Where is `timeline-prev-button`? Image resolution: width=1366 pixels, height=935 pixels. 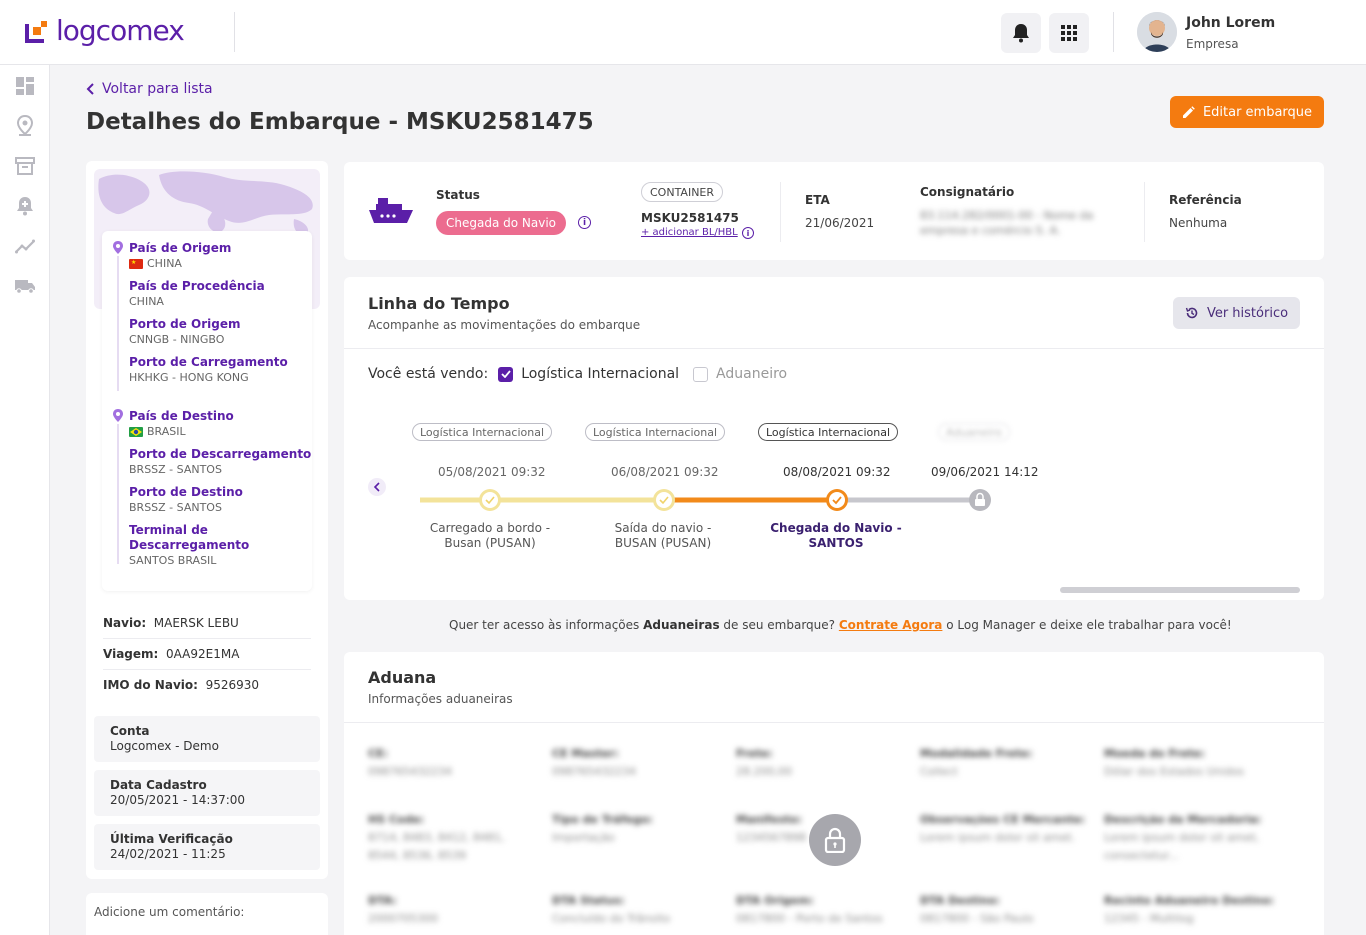
timeline-prev-button is located at coordinates (377, 487).